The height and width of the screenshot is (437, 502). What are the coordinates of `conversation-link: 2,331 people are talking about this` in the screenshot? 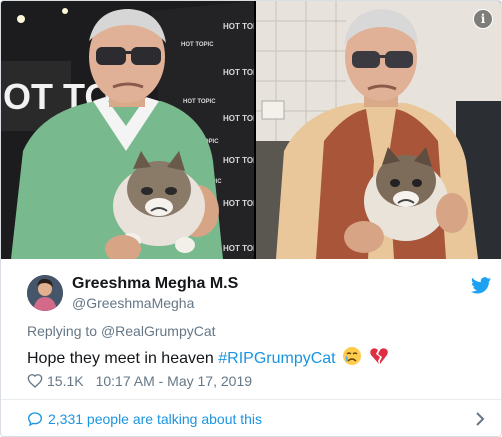 It's located at (257, 419).